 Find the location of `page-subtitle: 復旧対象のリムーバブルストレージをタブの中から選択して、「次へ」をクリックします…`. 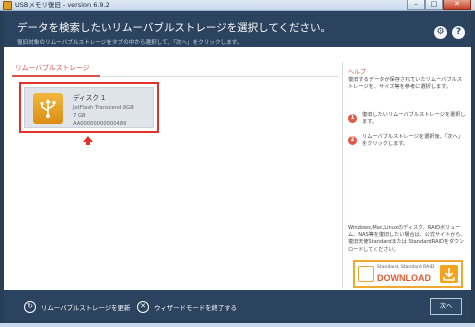

page-subtitle: 復旧対象のリムーバブルストレージをタブの中から選択して、「次へ」をクリックします… is located at coordinates (130, 43).